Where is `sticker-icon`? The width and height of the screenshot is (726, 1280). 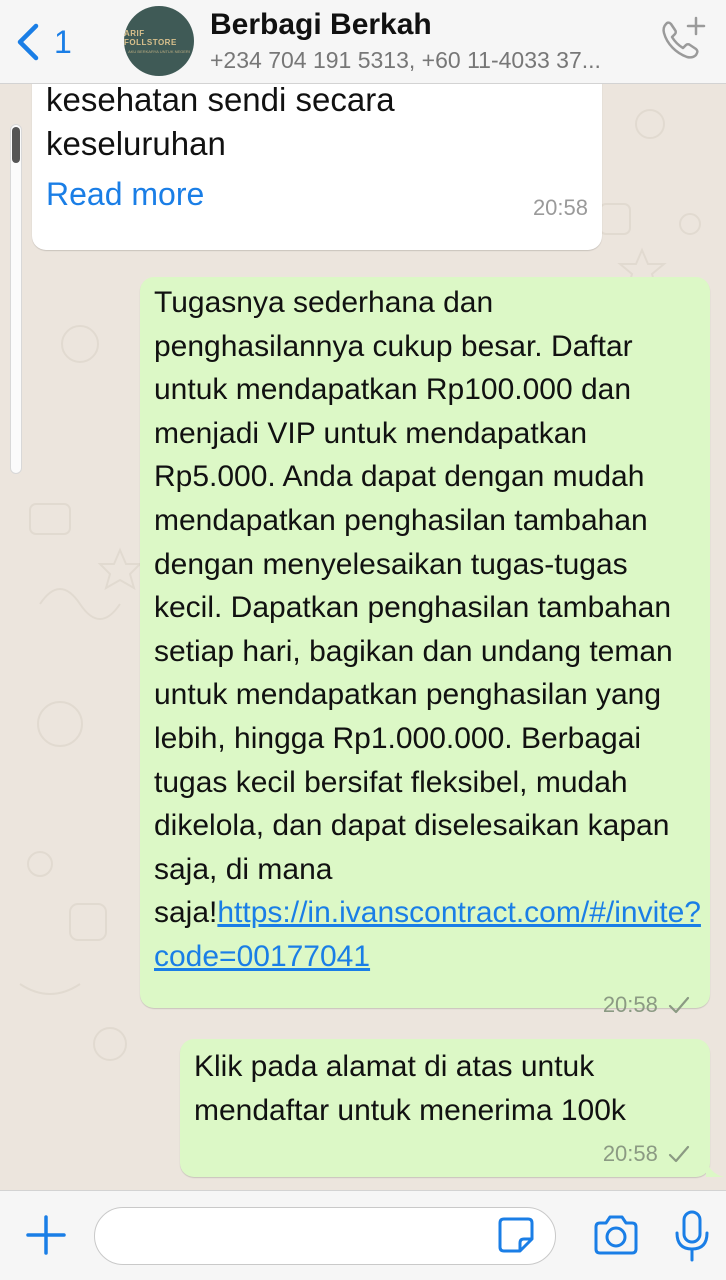 sticker-icon is located at coordinates (516, 1235).